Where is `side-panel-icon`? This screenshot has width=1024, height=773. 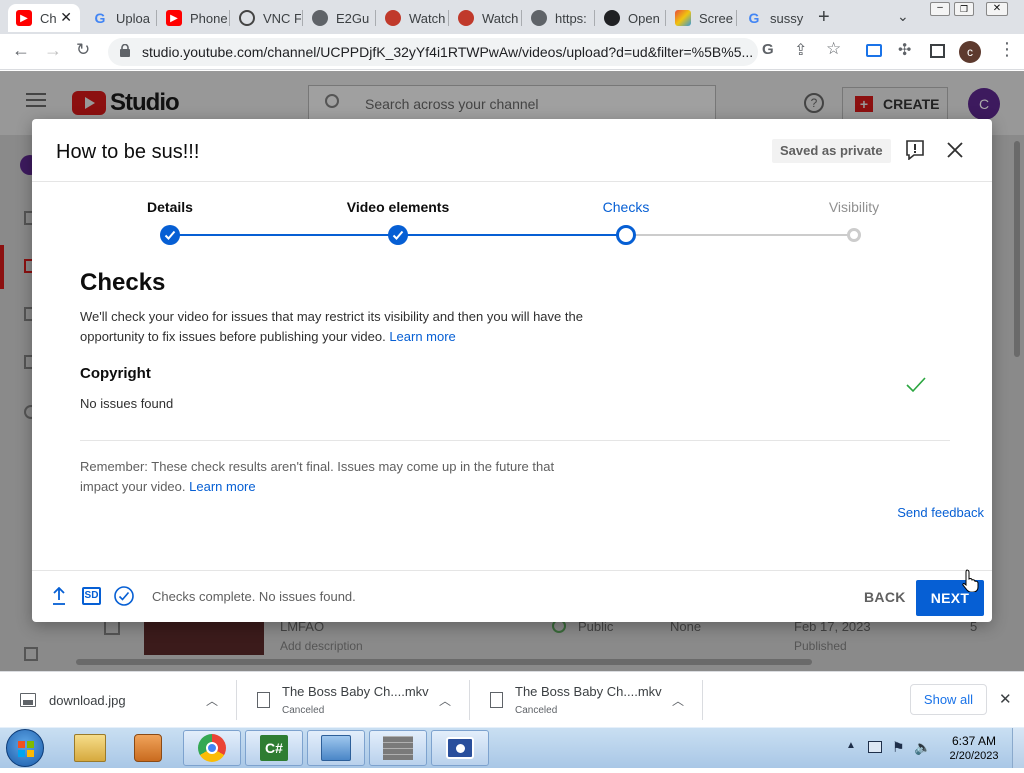 side-panel-icon is located at coordinates (937, 51).